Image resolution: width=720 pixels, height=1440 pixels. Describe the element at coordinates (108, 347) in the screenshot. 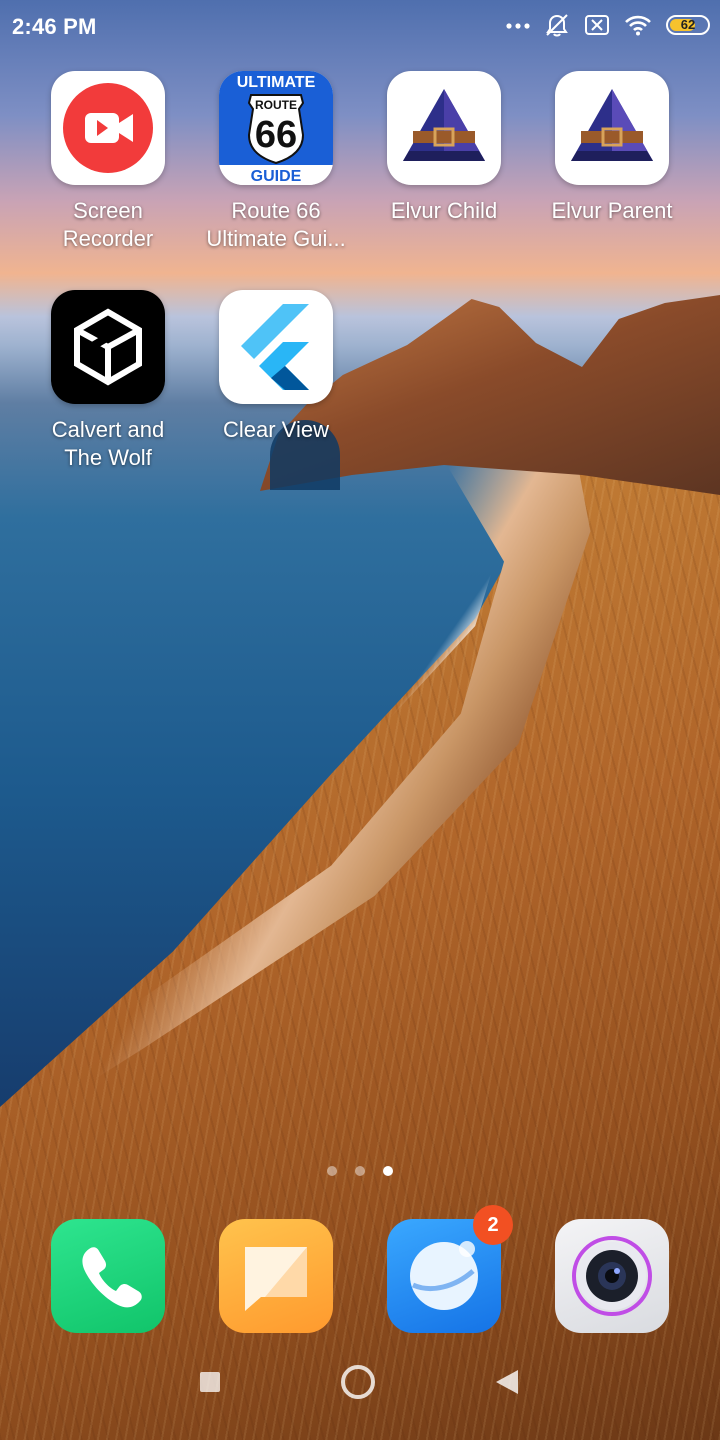

I see `unity-icon` at that location.